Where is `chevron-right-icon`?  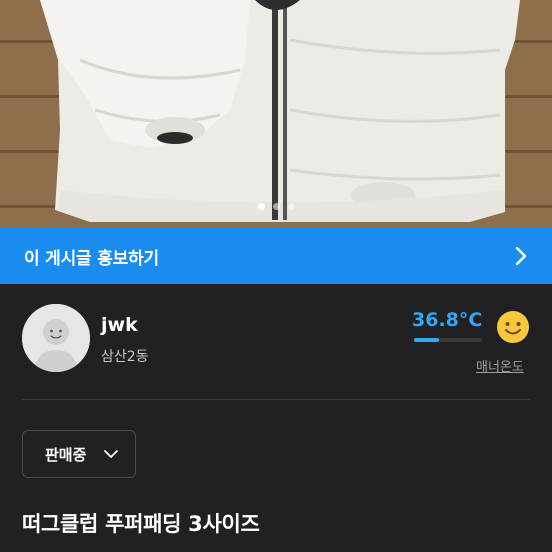 chevron-right-icon is located at coordinates (521, 256).